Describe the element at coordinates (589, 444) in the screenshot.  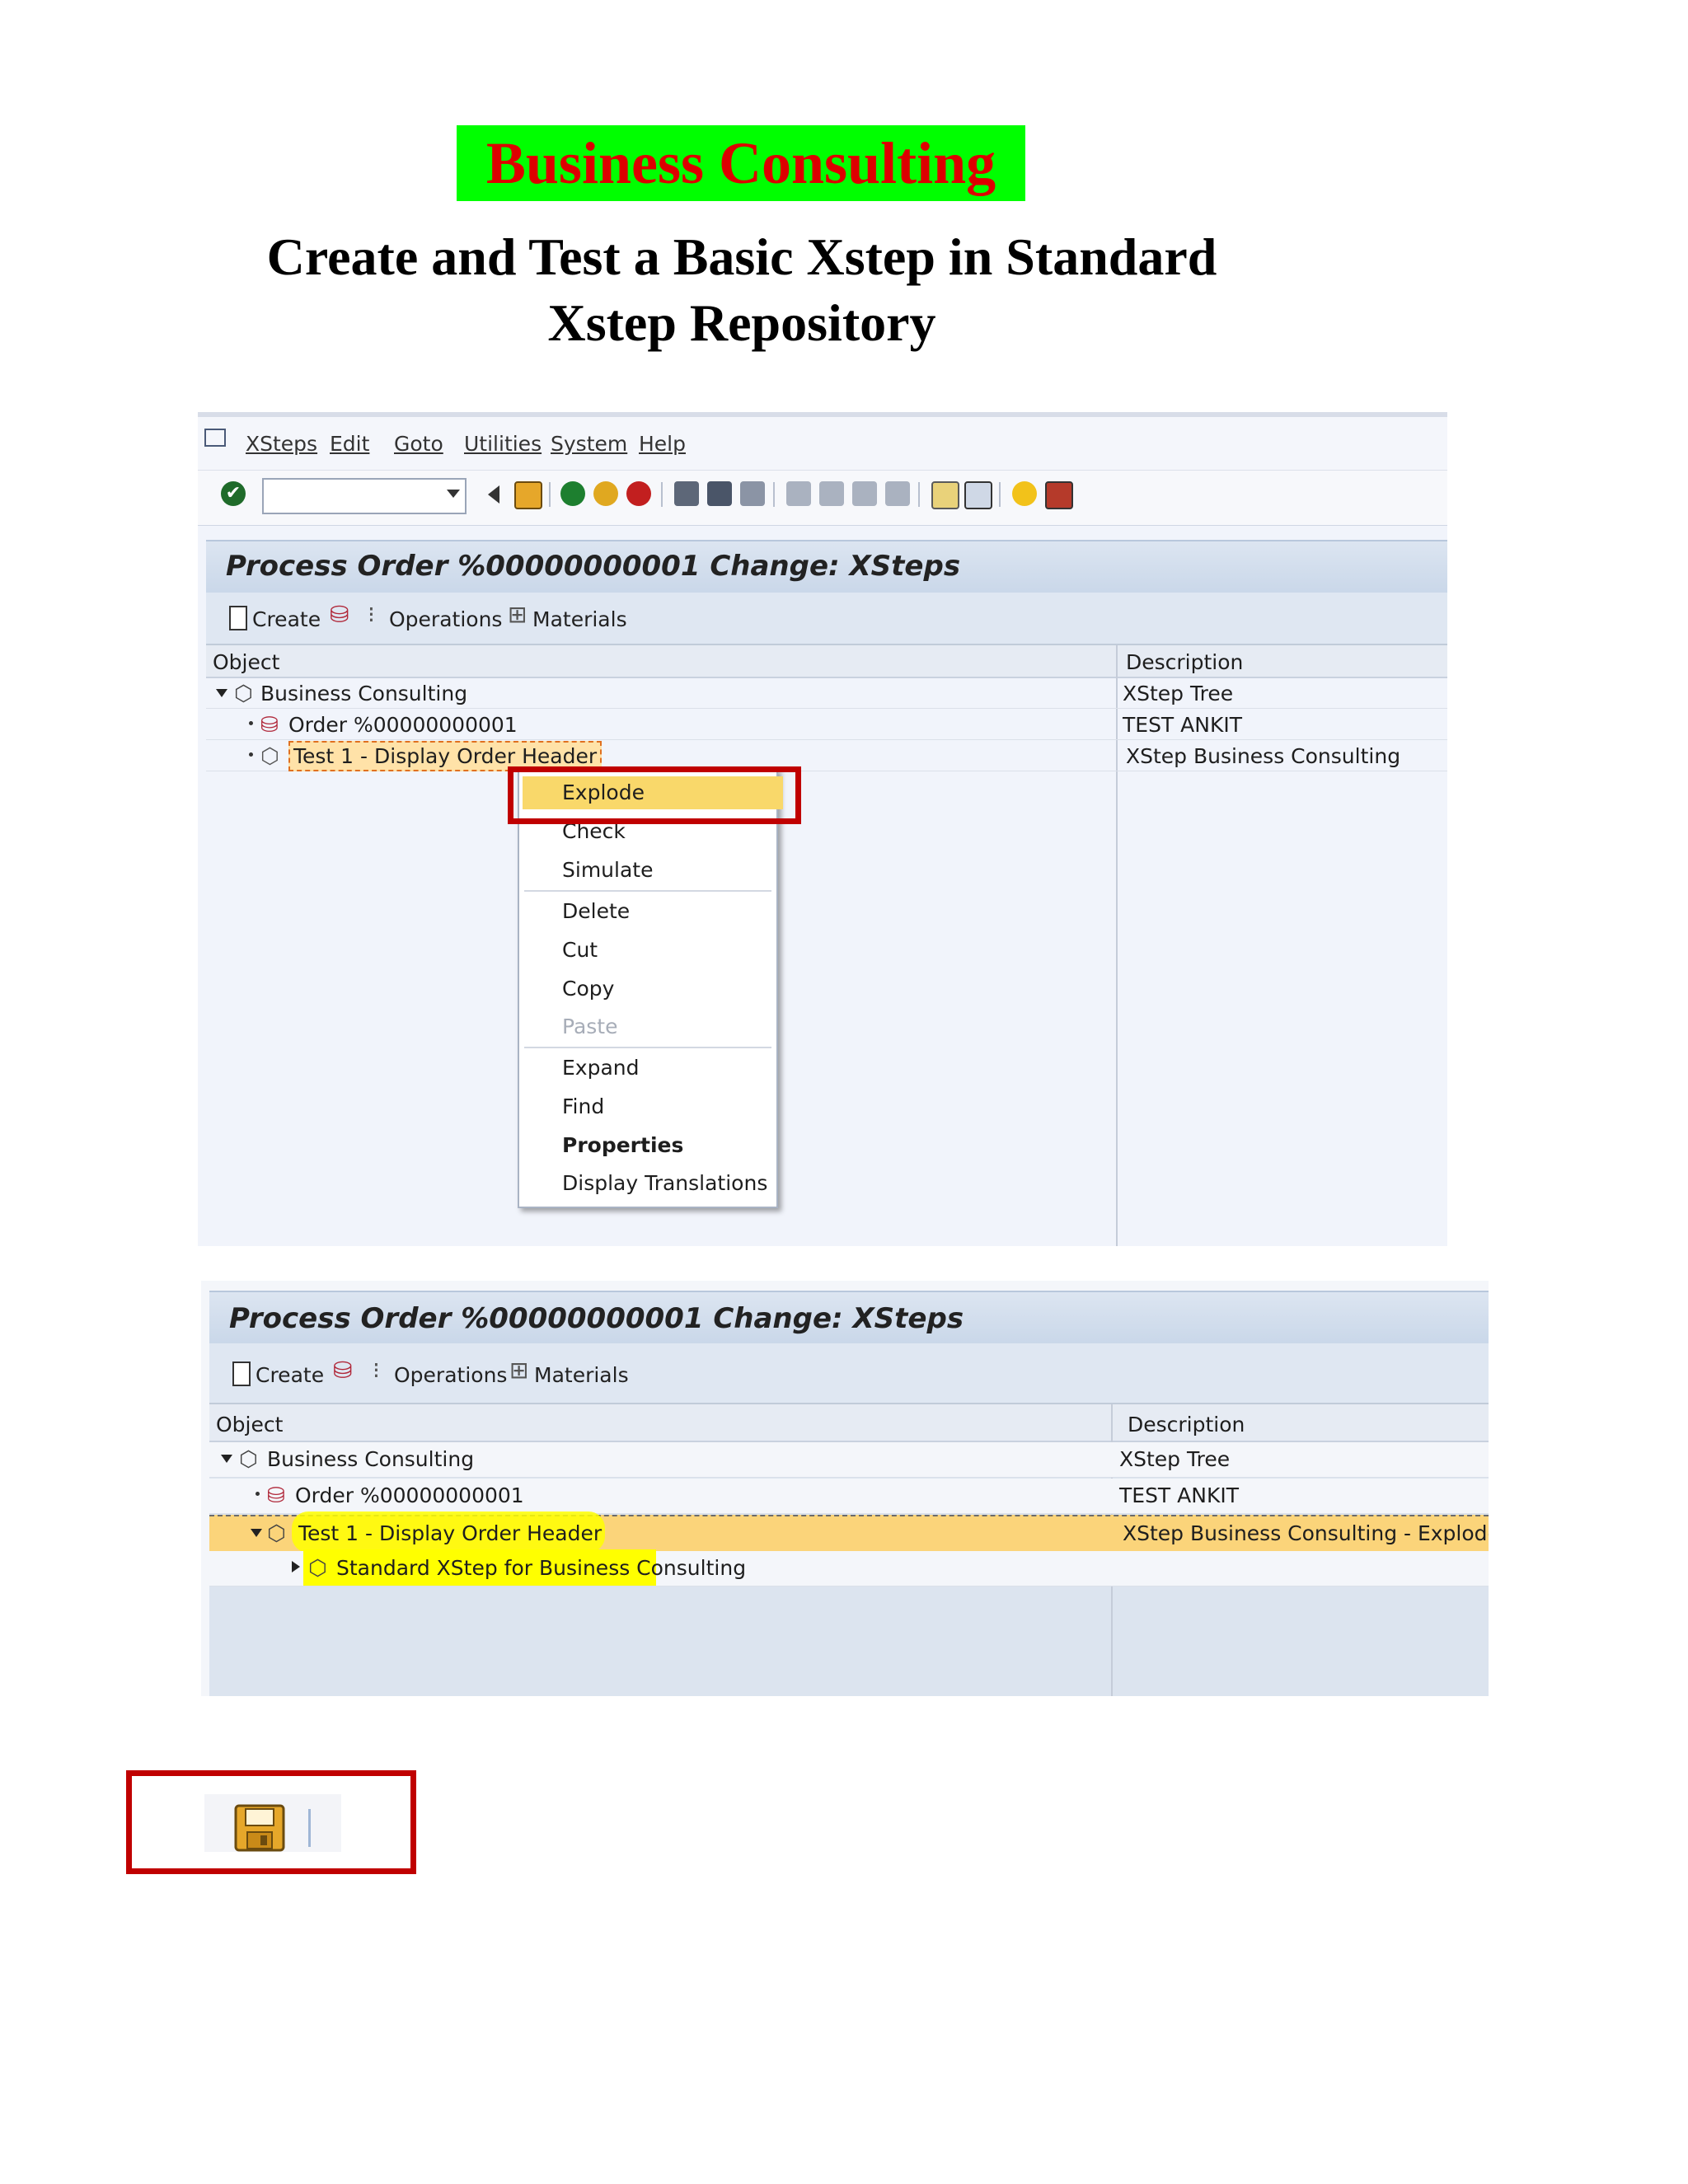
I see `menu-system: System` at that location.